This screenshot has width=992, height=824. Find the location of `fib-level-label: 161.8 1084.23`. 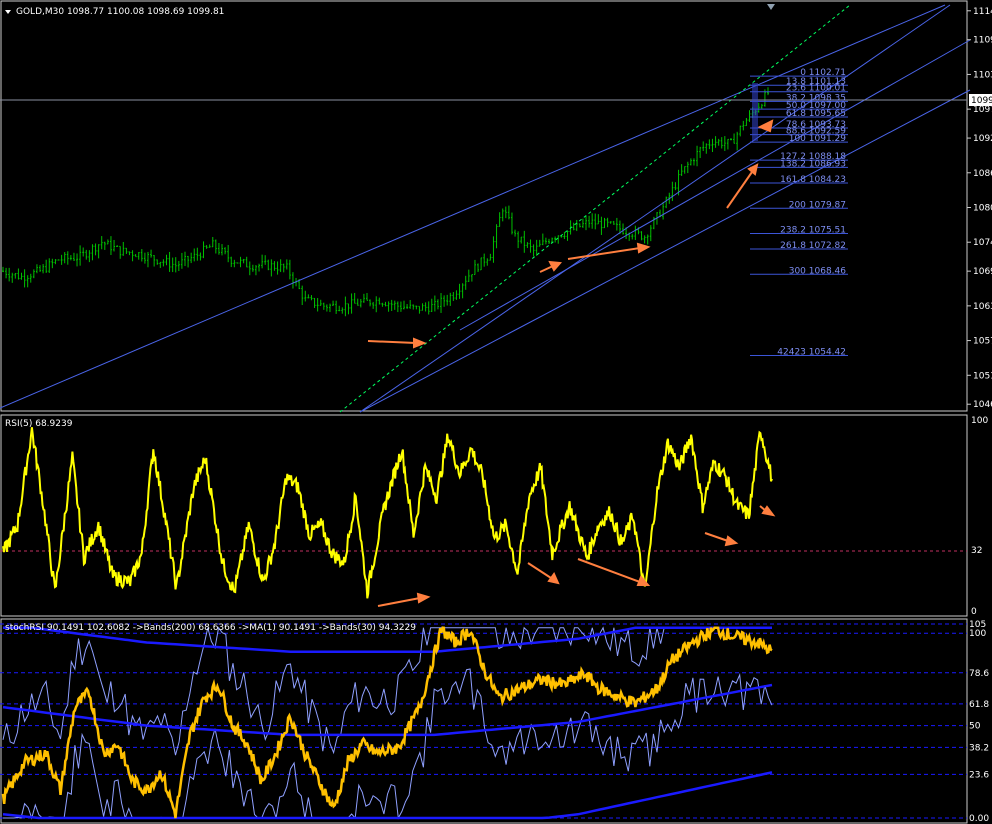

fib-level-label: 161.8 1084.23 is located at coordinates (813, 180).